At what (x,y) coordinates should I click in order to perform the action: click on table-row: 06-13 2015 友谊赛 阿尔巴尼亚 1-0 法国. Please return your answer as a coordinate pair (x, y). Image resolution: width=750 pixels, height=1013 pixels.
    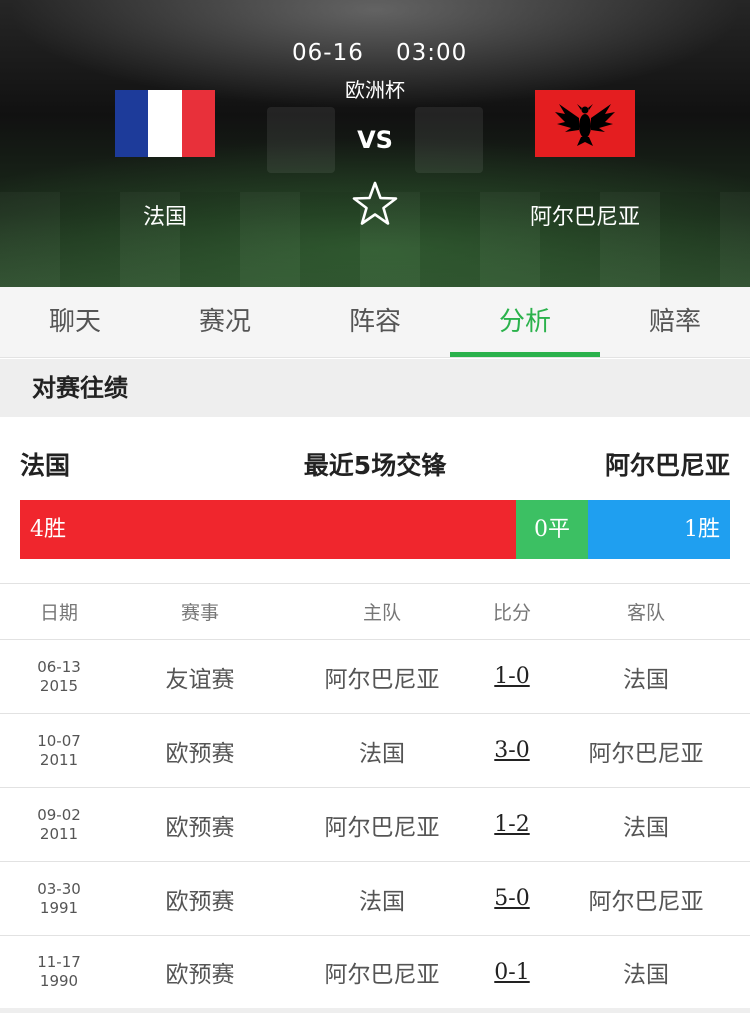
    Looking at the image, I should click on (375, 676).